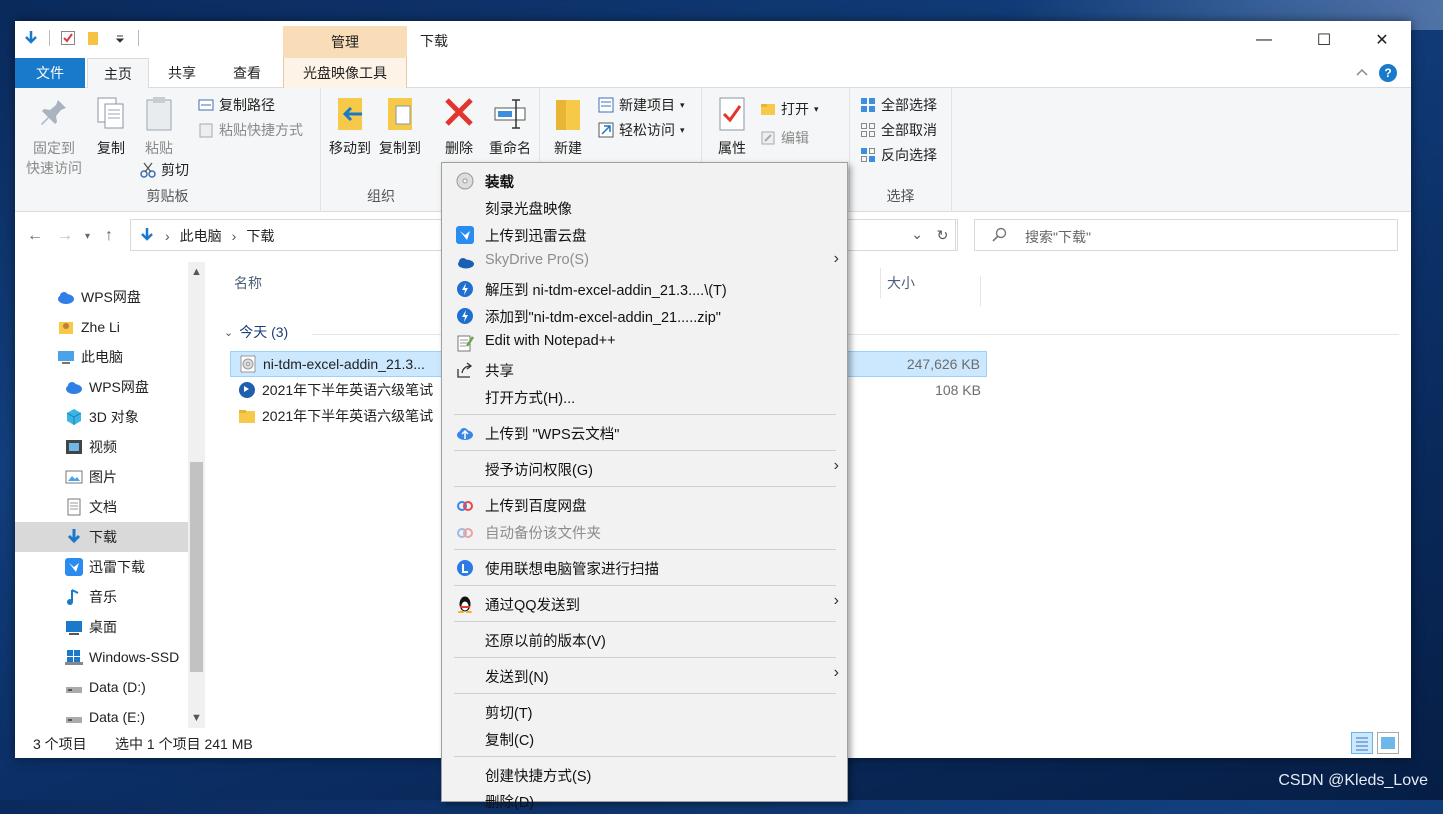  Describe the element at coordinates (1362, 73) in the screenshot. I see `collapse-ribbon-icon` at that location.